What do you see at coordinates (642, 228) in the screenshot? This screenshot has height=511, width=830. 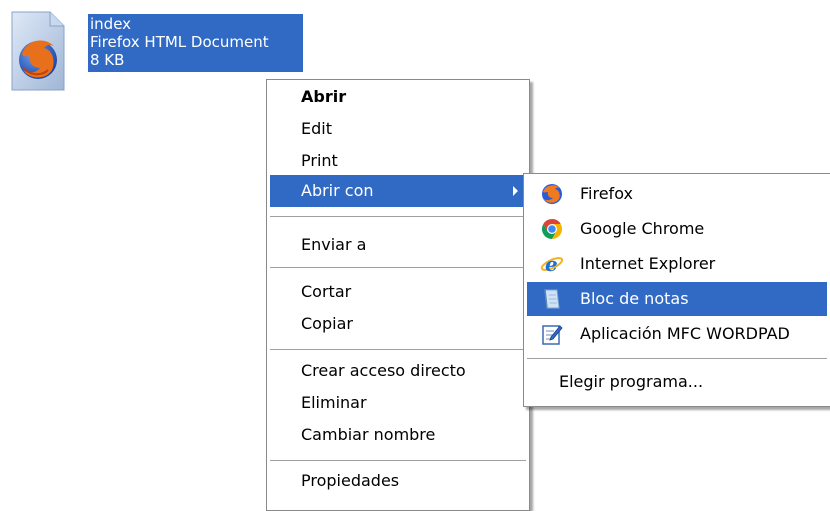 I see `submenu-item-label: Google Chrome` at bounding box center [642, 228].